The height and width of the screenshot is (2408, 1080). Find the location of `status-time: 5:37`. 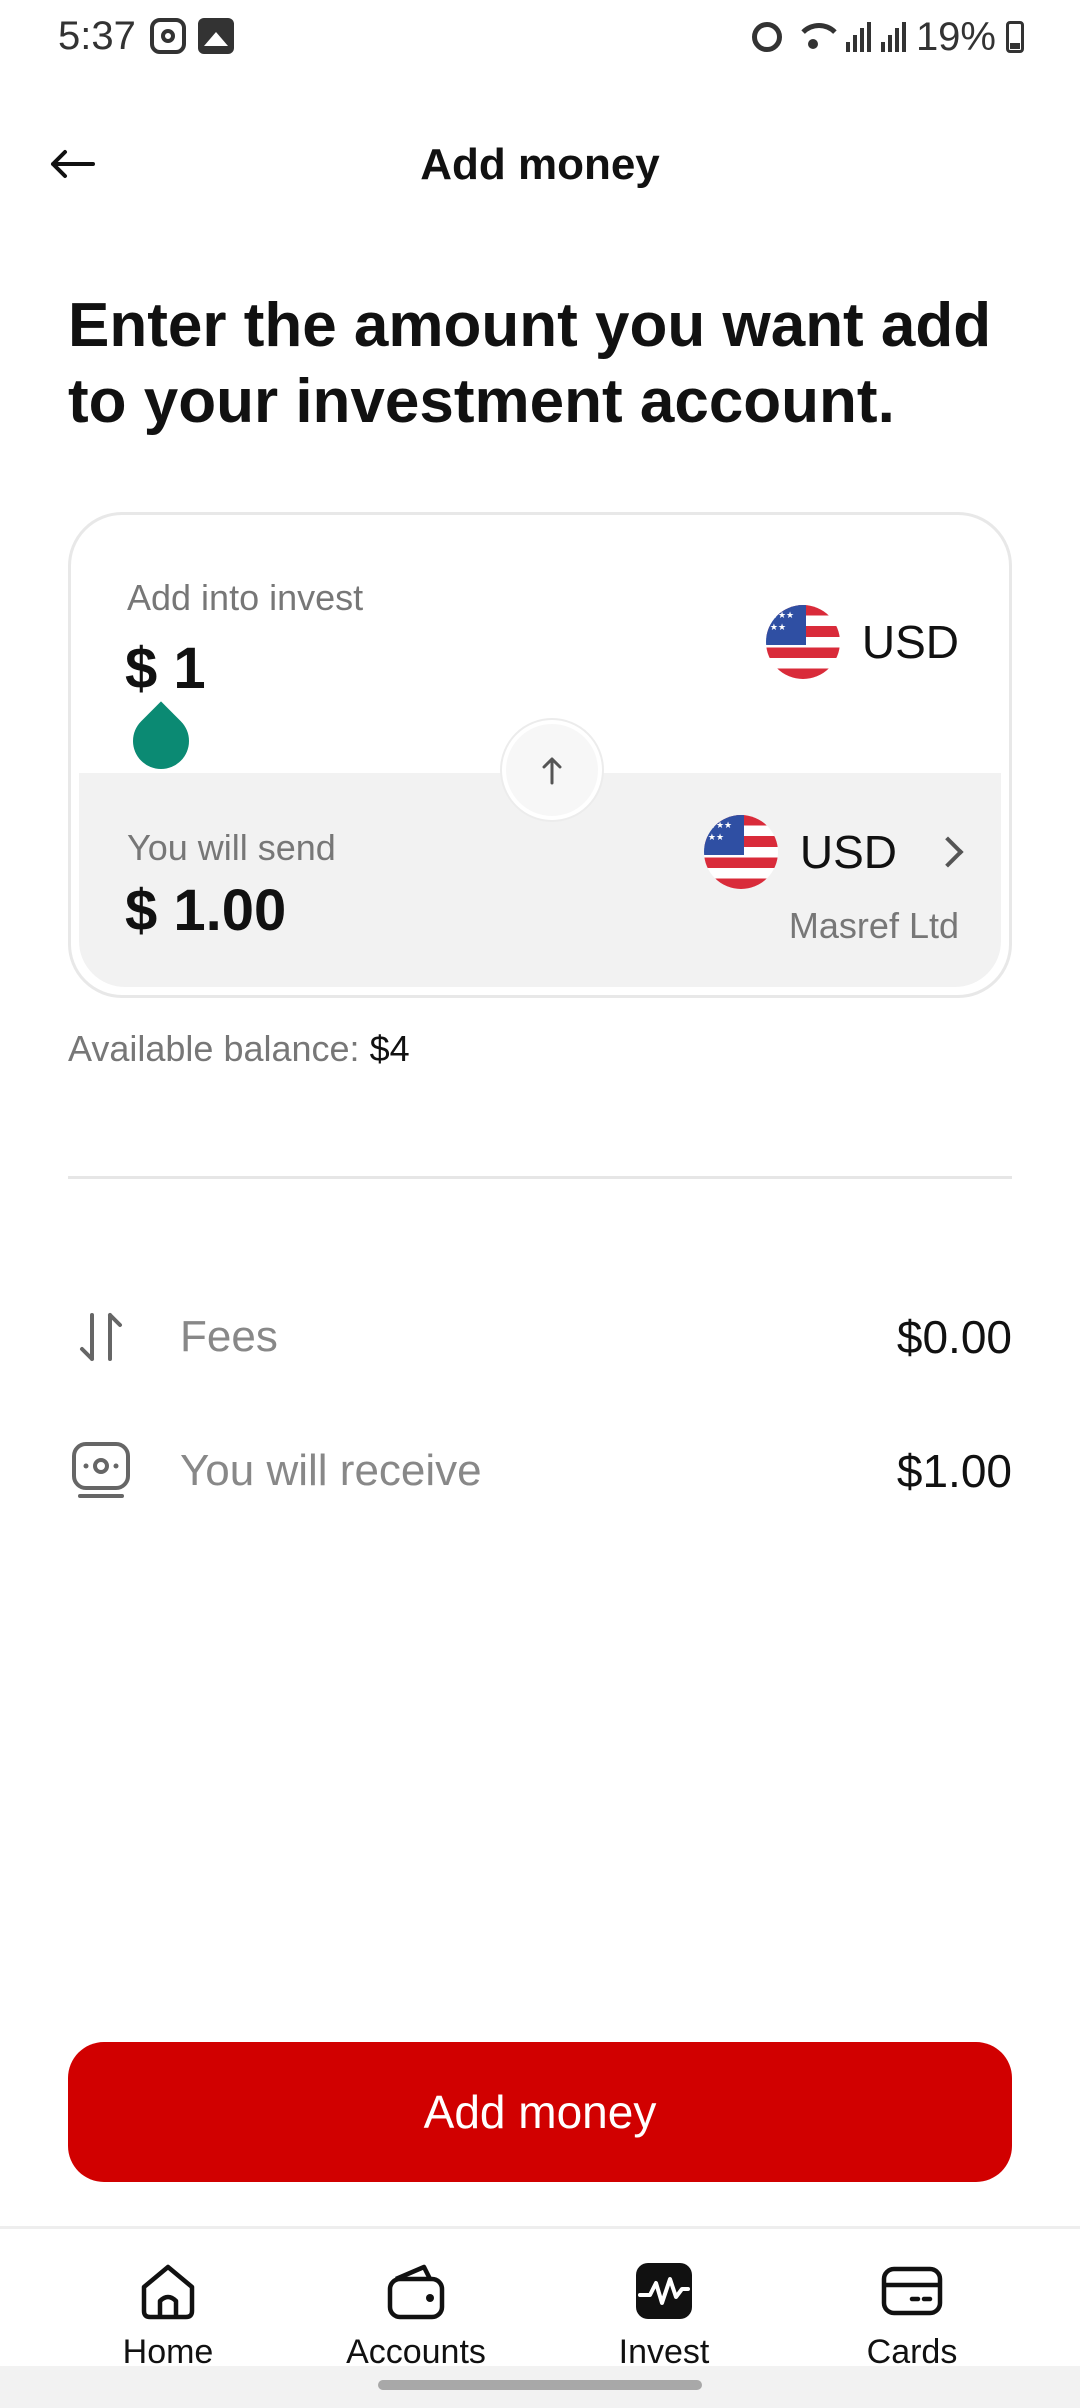

status-time: 5:37 is located at coordinates (97, 36).